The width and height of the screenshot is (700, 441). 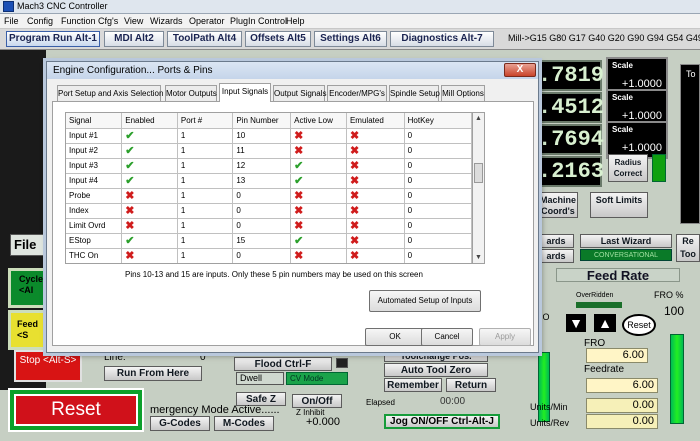 I want to click on menu-wizards: Wizards, so click(x=166, y=21).